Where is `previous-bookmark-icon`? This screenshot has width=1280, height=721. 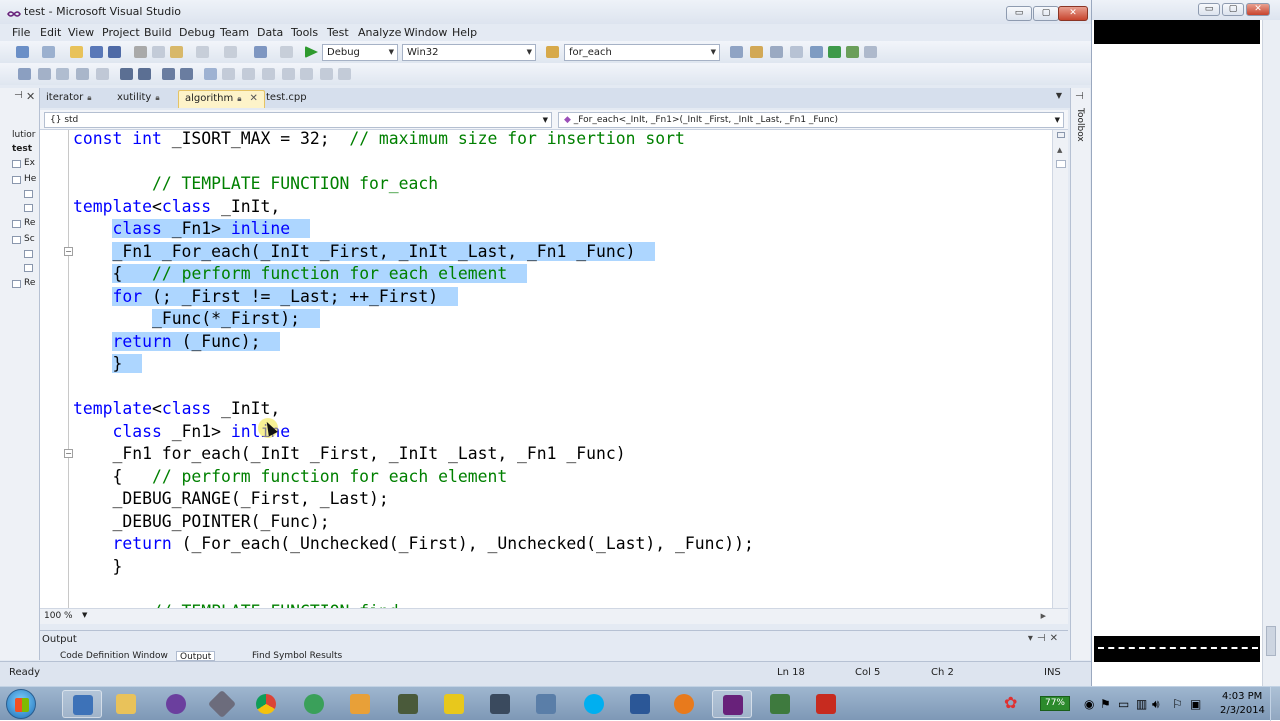
previous-bookmark-icon is located at coordinates (228, 74).